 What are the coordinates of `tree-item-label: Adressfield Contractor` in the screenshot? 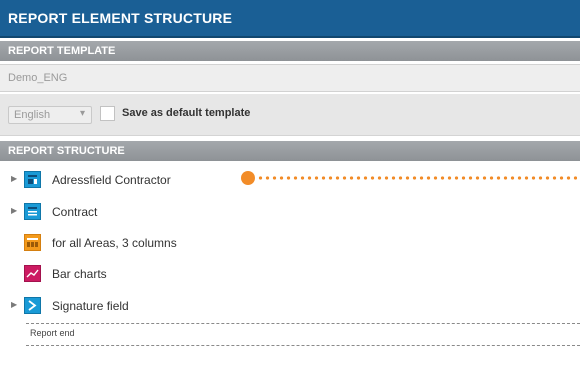 It's located at (111, 180).